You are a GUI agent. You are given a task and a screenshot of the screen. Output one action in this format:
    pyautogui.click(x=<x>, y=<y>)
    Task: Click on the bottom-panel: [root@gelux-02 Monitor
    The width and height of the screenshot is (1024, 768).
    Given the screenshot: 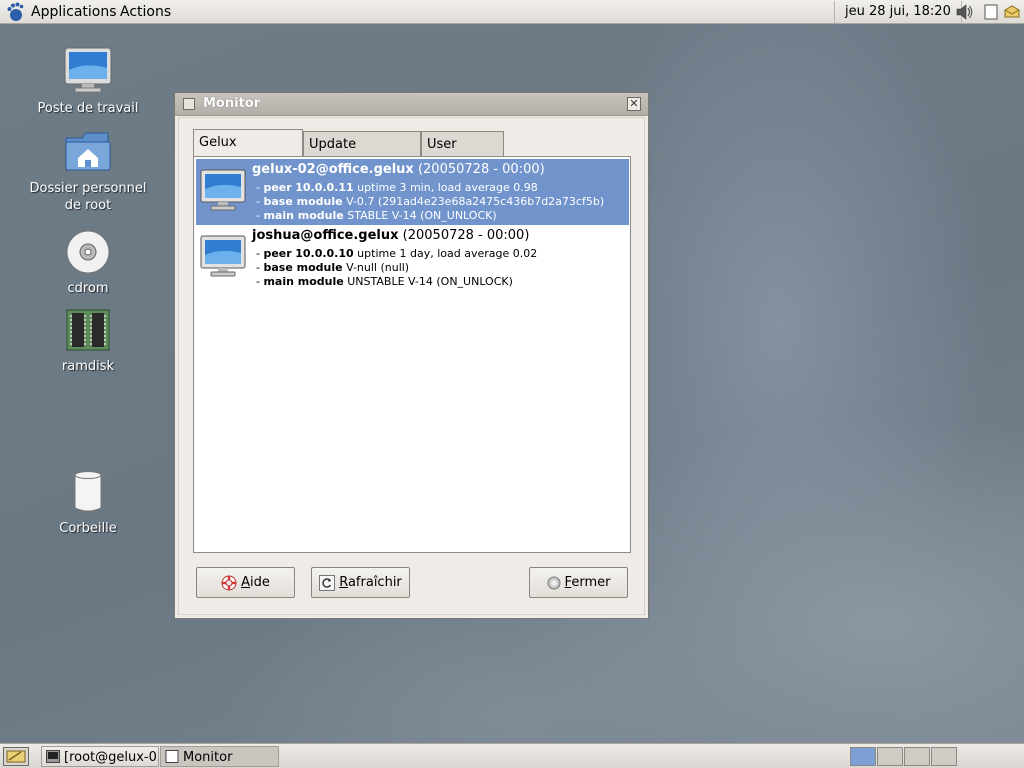 What is the action you would take?
    pyautogui.click(x=512, y=755)
    